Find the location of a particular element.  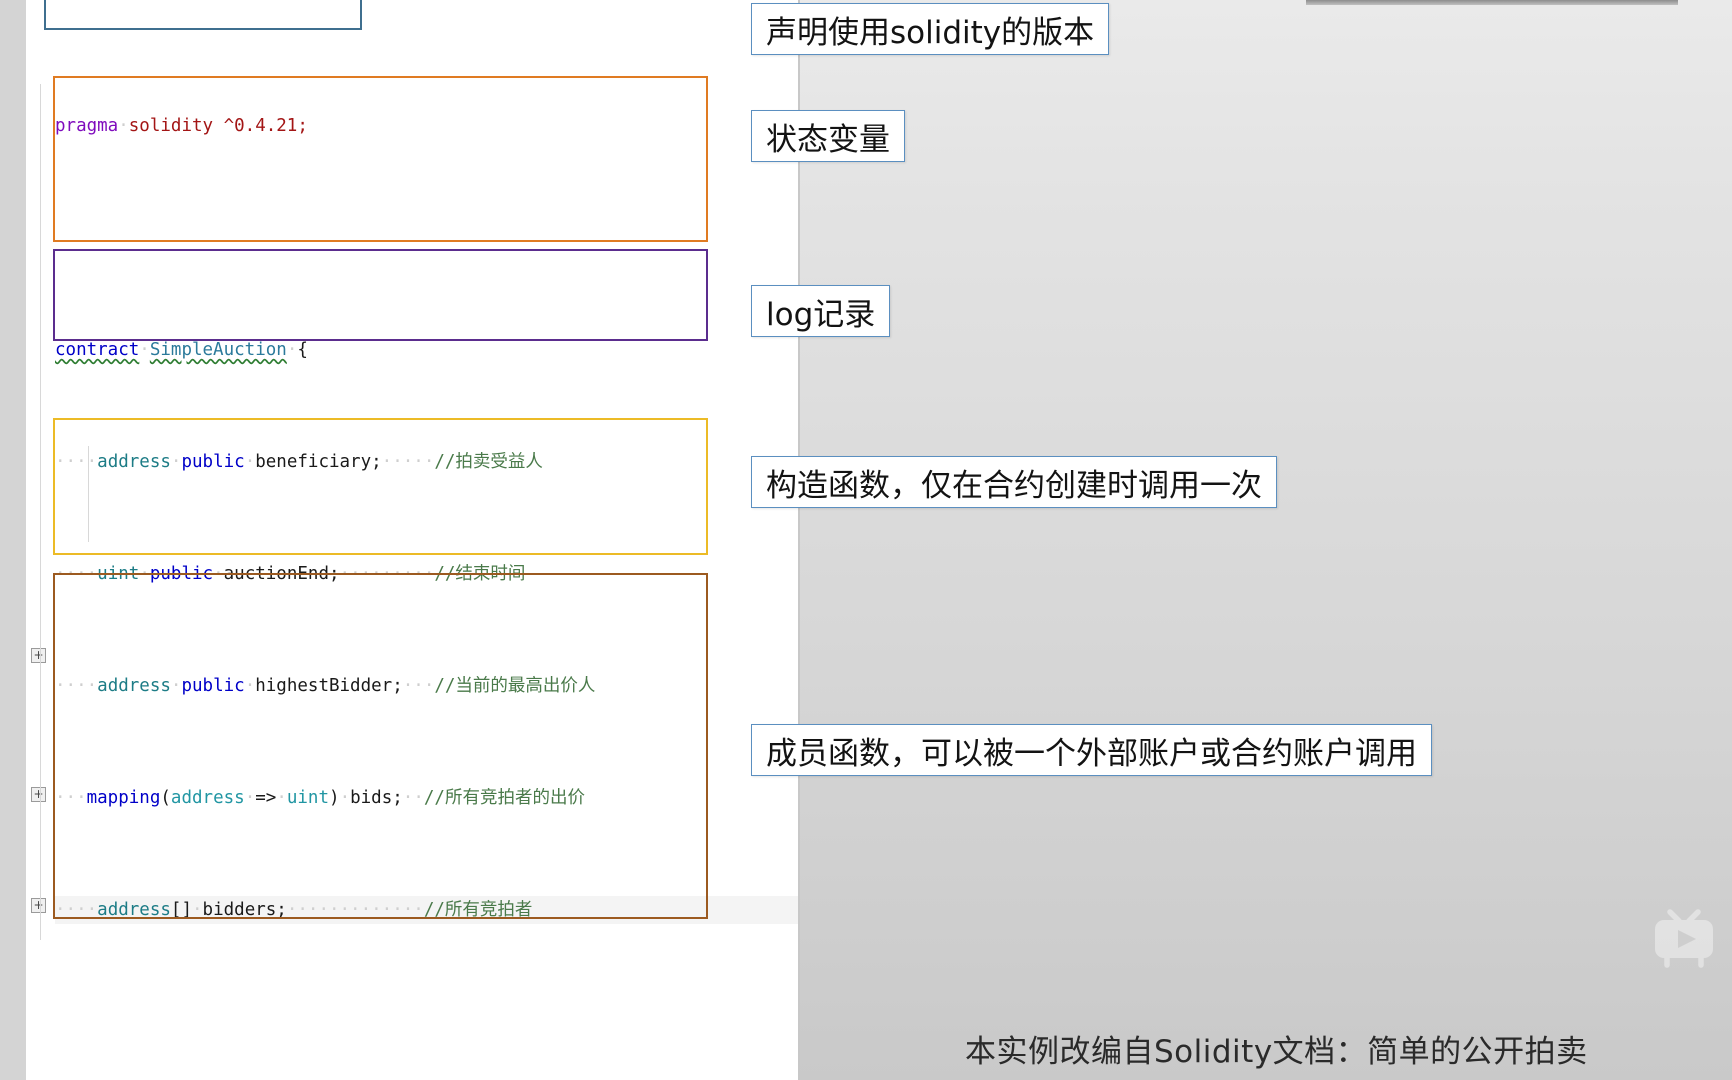

annotation-constructor-note: 构造函数，仅在合约创建时调用一次 is located at coordinates (1014, 482).